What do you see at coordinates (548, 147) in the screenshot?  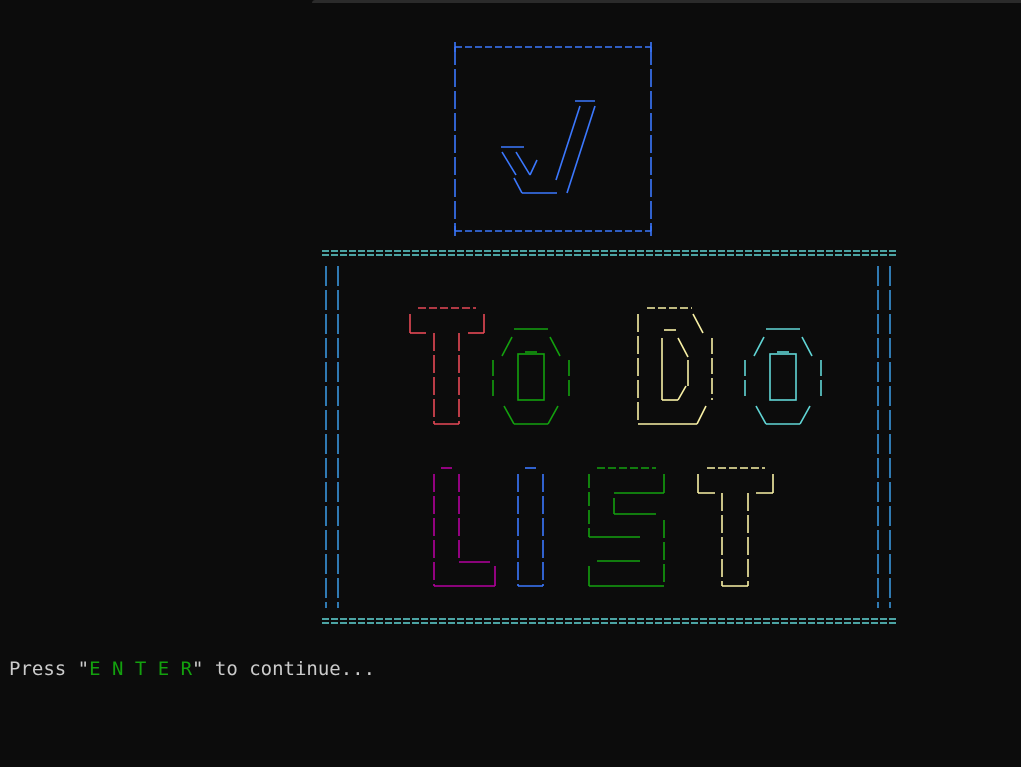 I see `checkmark-icon` at bounding box center [548, 147].